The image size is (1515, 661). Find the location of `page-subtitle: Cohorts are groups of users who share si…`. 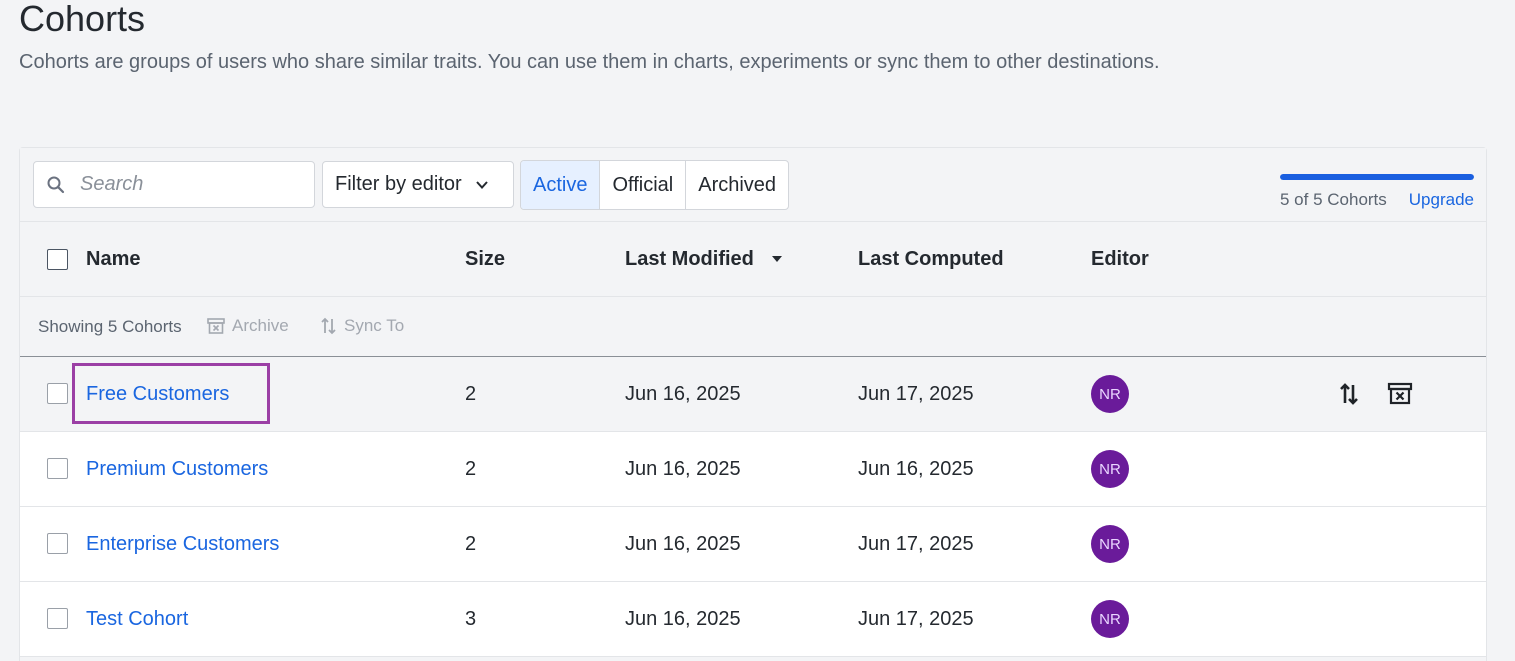

page-subtitle: Cohorts are groups of users who share si… is located at coordinates (589, 62).